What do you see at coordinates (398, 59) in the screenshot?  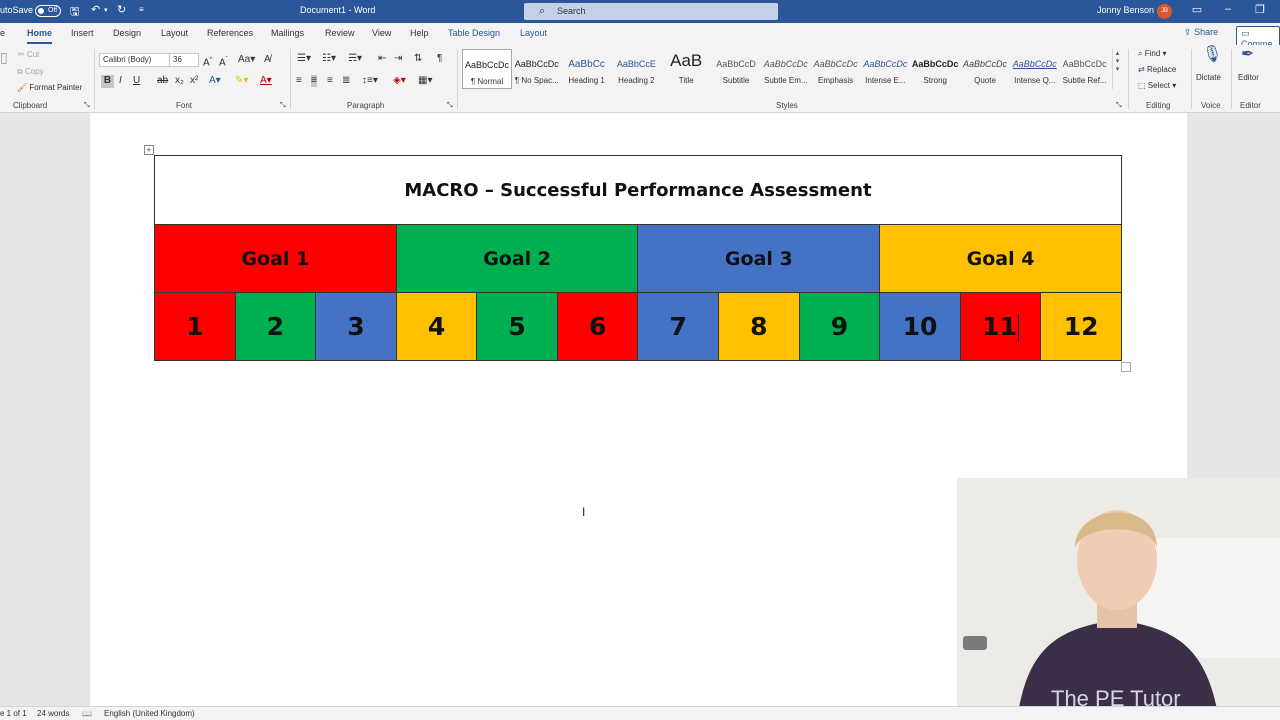 I see `increase-indent-icon: ⇥` at bounding box center [398, 59].